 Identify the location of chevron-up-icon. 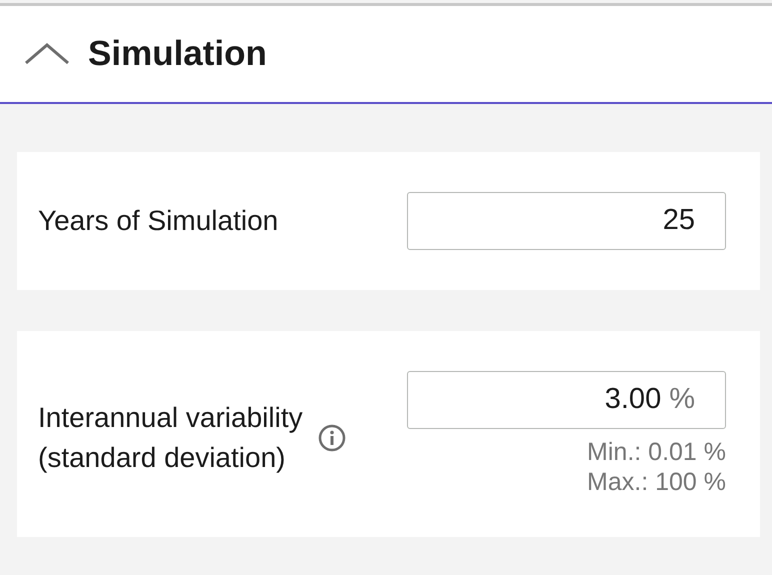
(47, 54).